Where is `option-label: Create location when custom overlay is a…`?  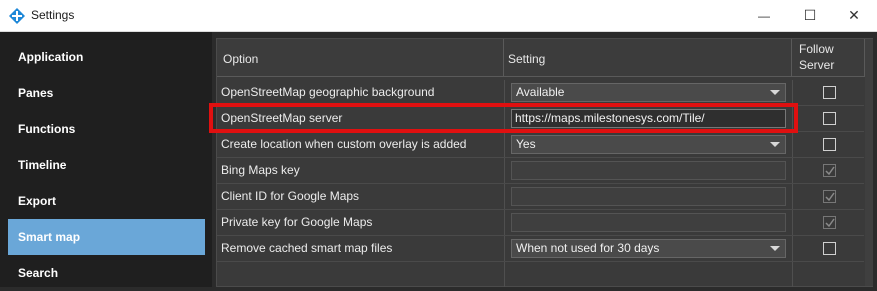
option-label: Create location when custom overlay is a… is located at coordinates (344, 144).